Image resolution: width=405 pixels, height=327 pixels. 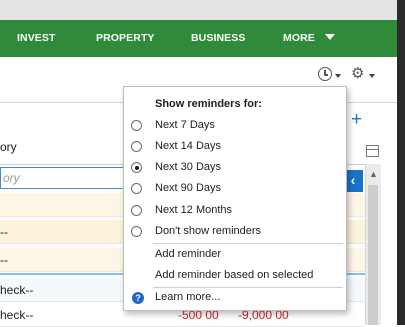 What do you see at coordinates (235, 147) in the screenshot?
I see `reminder-option-14-days: Next 14 Days` at bounding box center [235, 147].